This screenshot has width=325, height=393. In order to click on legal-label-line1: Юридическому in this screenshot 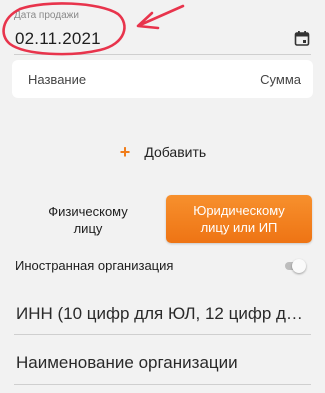, I will do `click(239, 210)`.